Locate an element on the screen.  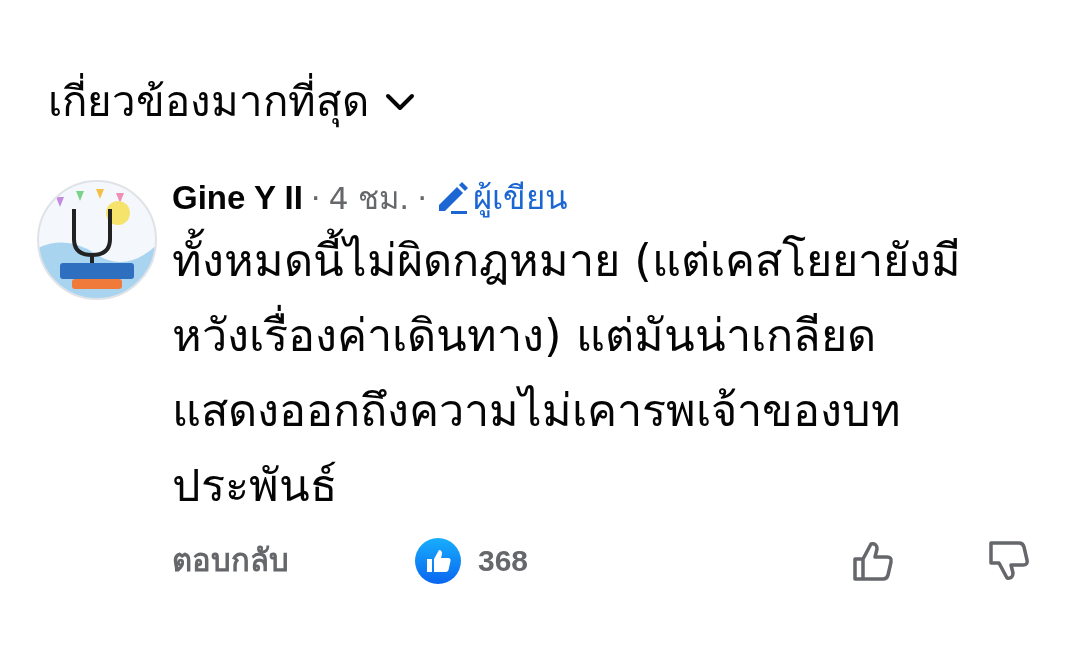
sort-label: เกี่ยวข้องมากที่สุด is located at coordinates (208, 101).